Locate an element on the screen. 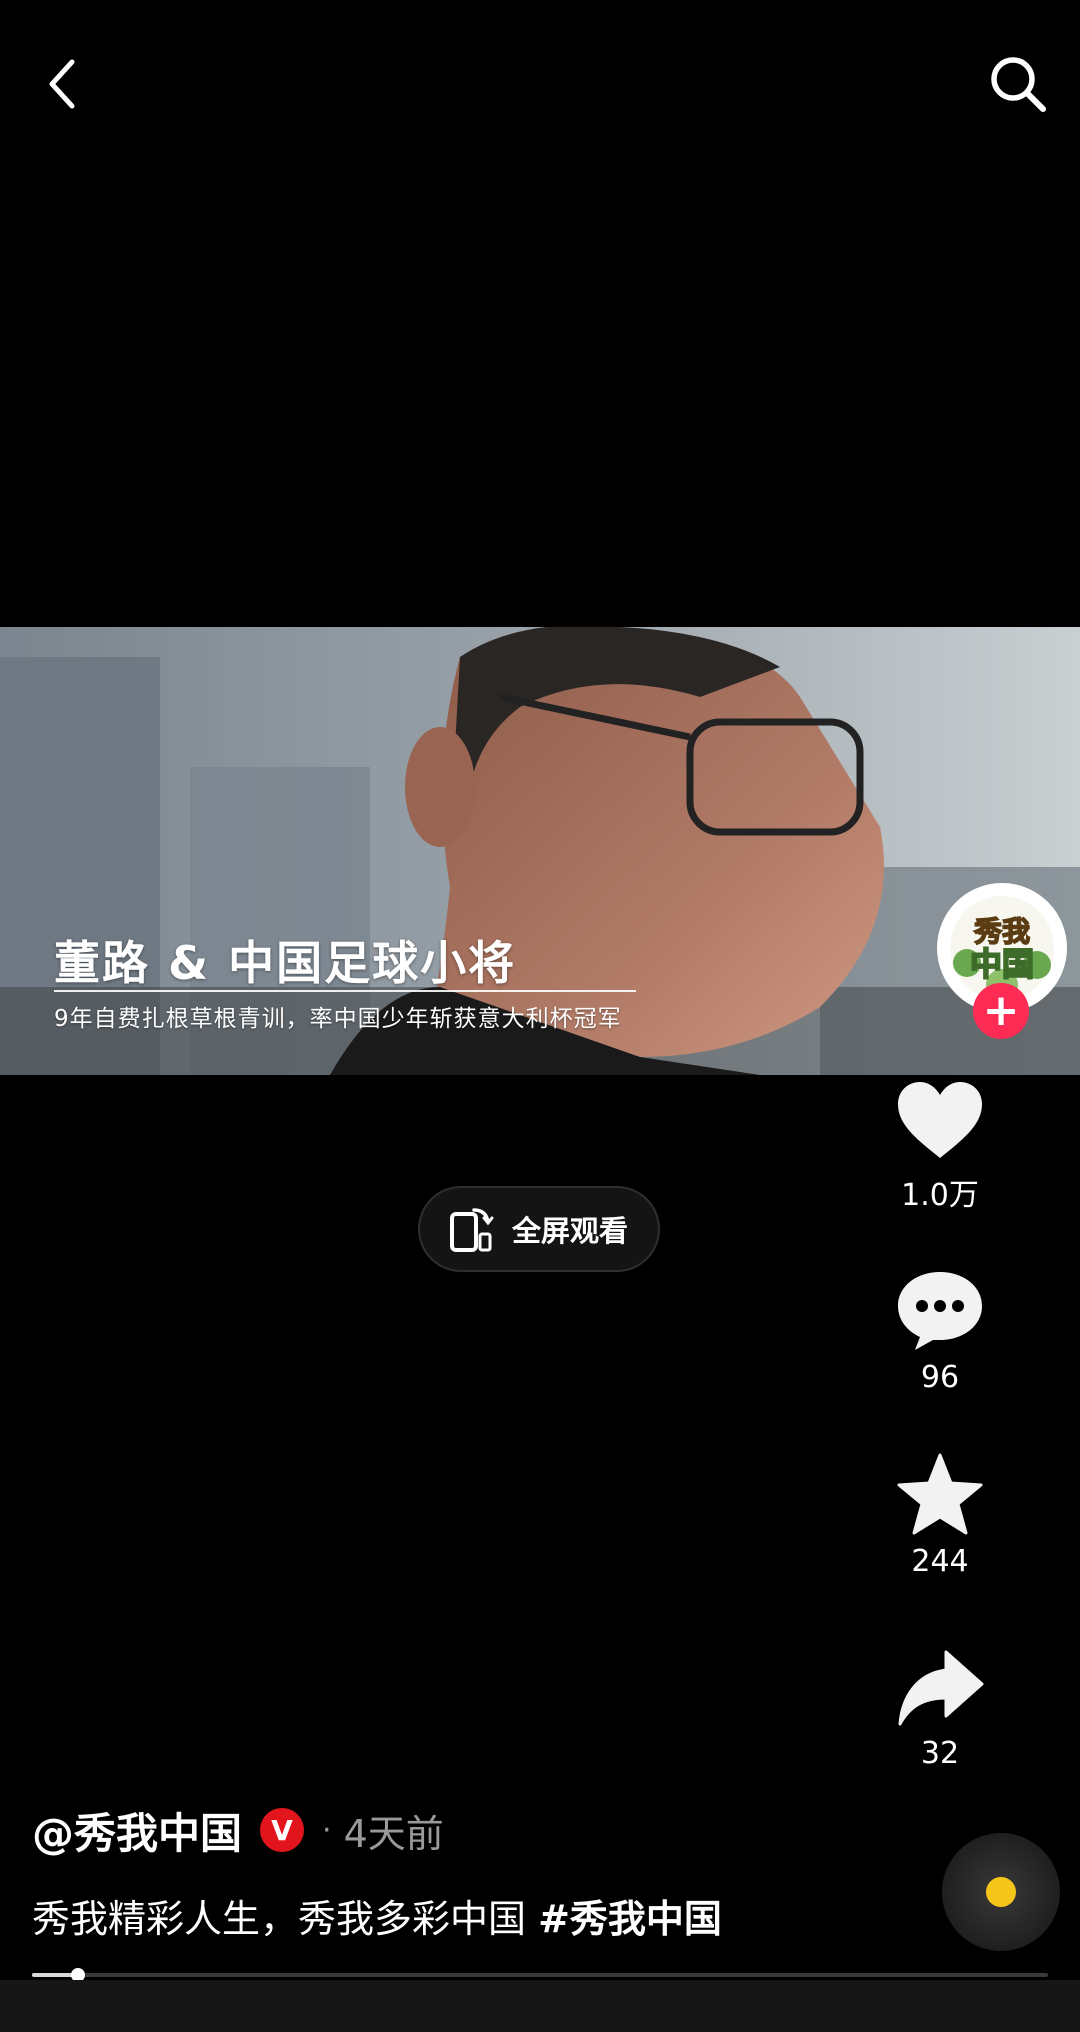 The image size is (1080, 2032). music-disc-icon is located at coordinates (1001, 1892).